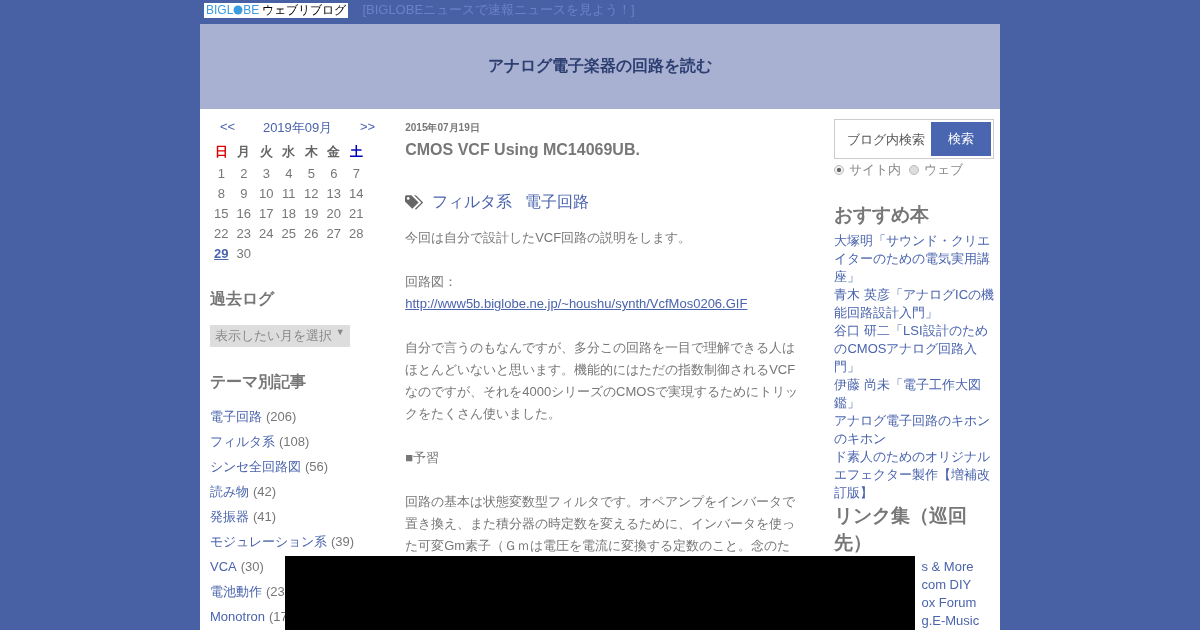 This screenshot has height=630, width=1200. What do you see at coordinates (958, 621) in the screenshot?
I see `site-link: g.E-Music` at bounding box center [958, 621].